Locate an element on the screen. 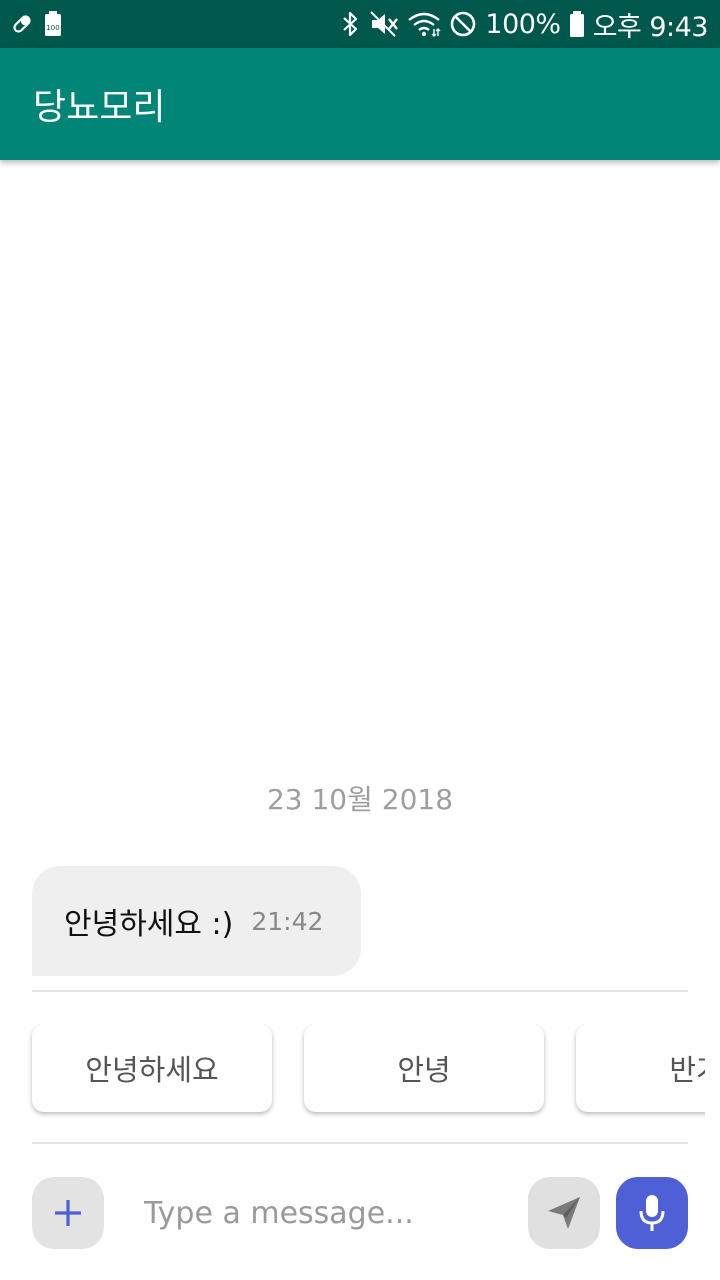  mute-icon is located at coordinates (384, 24).